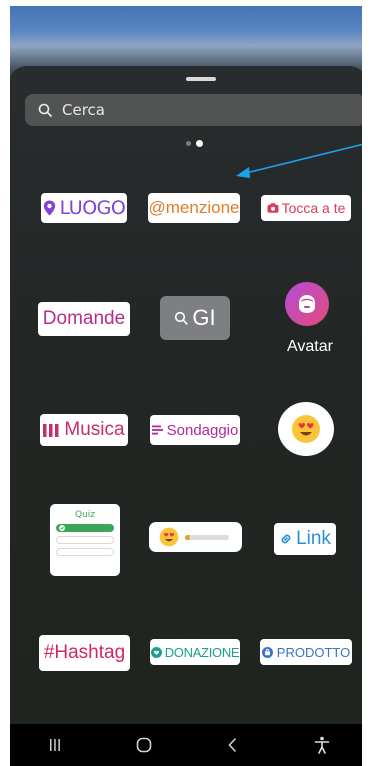 The height and width of the screenshot is (766, 372). I want to click on quiz-option-correct, so click(85, 528).